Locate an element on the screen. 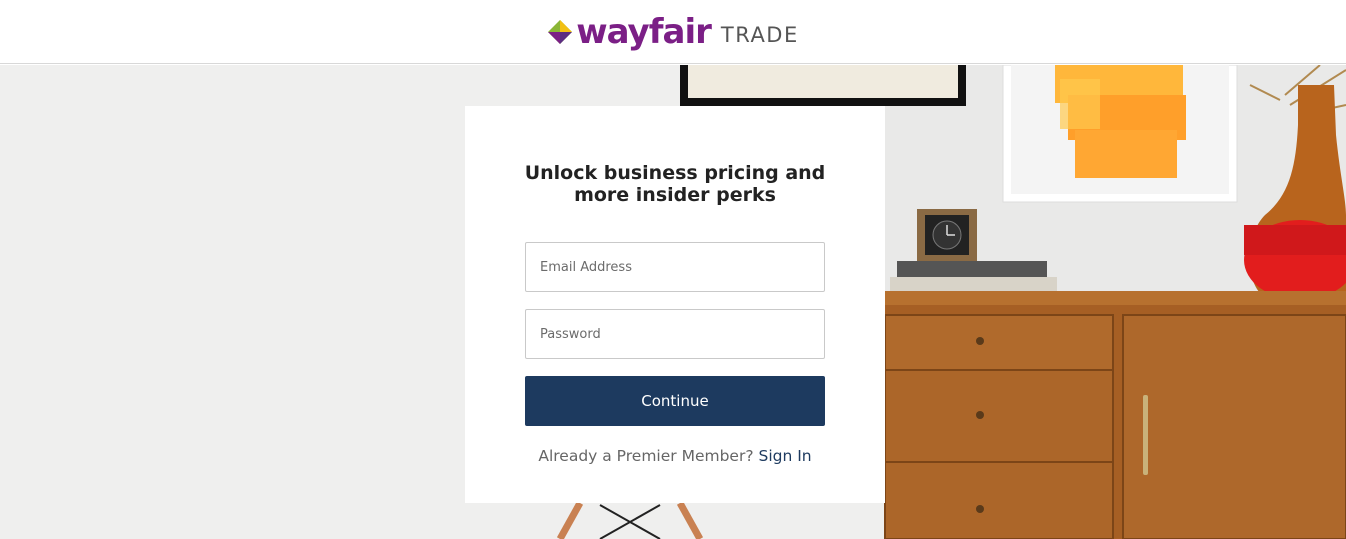  logo-wordmark: wayfair is located at coordinates (644, 31).